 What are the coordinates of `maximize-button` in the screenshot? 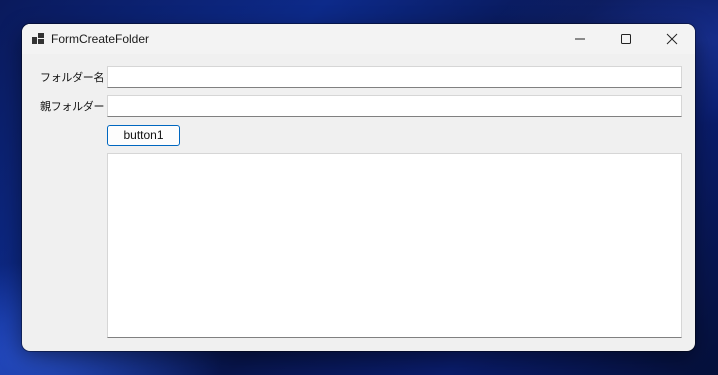 It's located at (626, 39).